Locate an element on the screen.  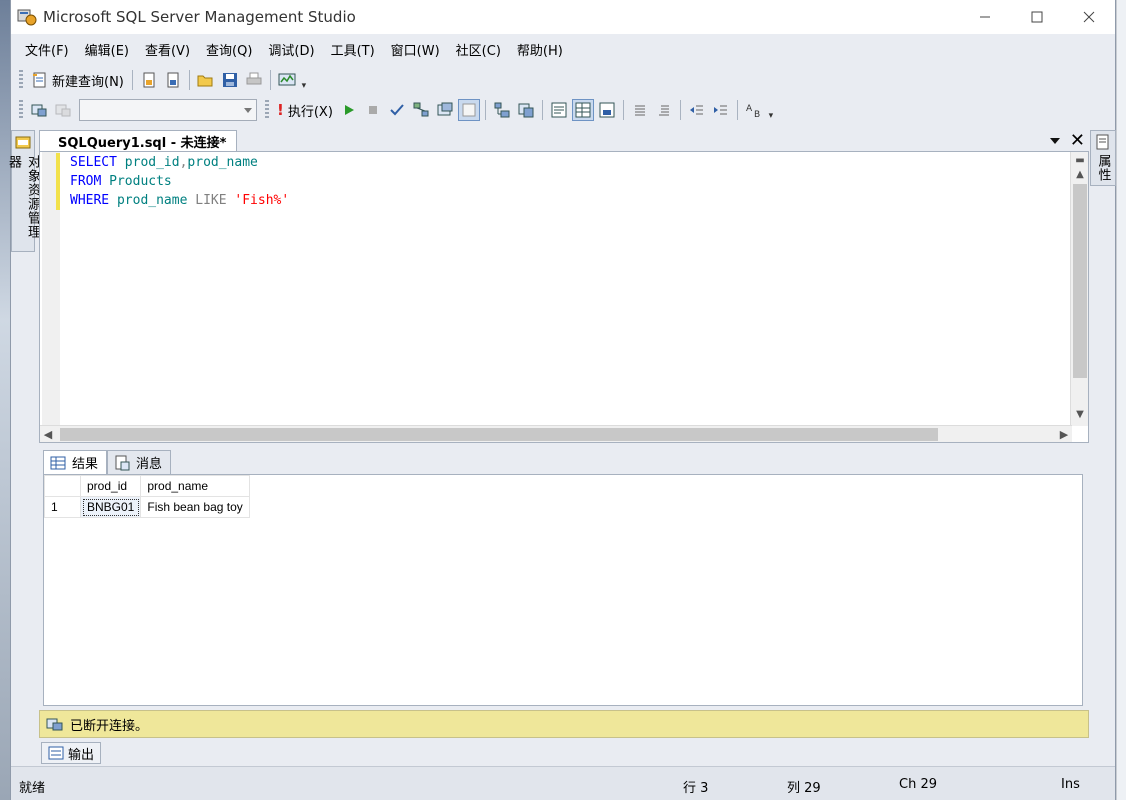
intellisense-toggle-button is located at coordinates (468, 110).